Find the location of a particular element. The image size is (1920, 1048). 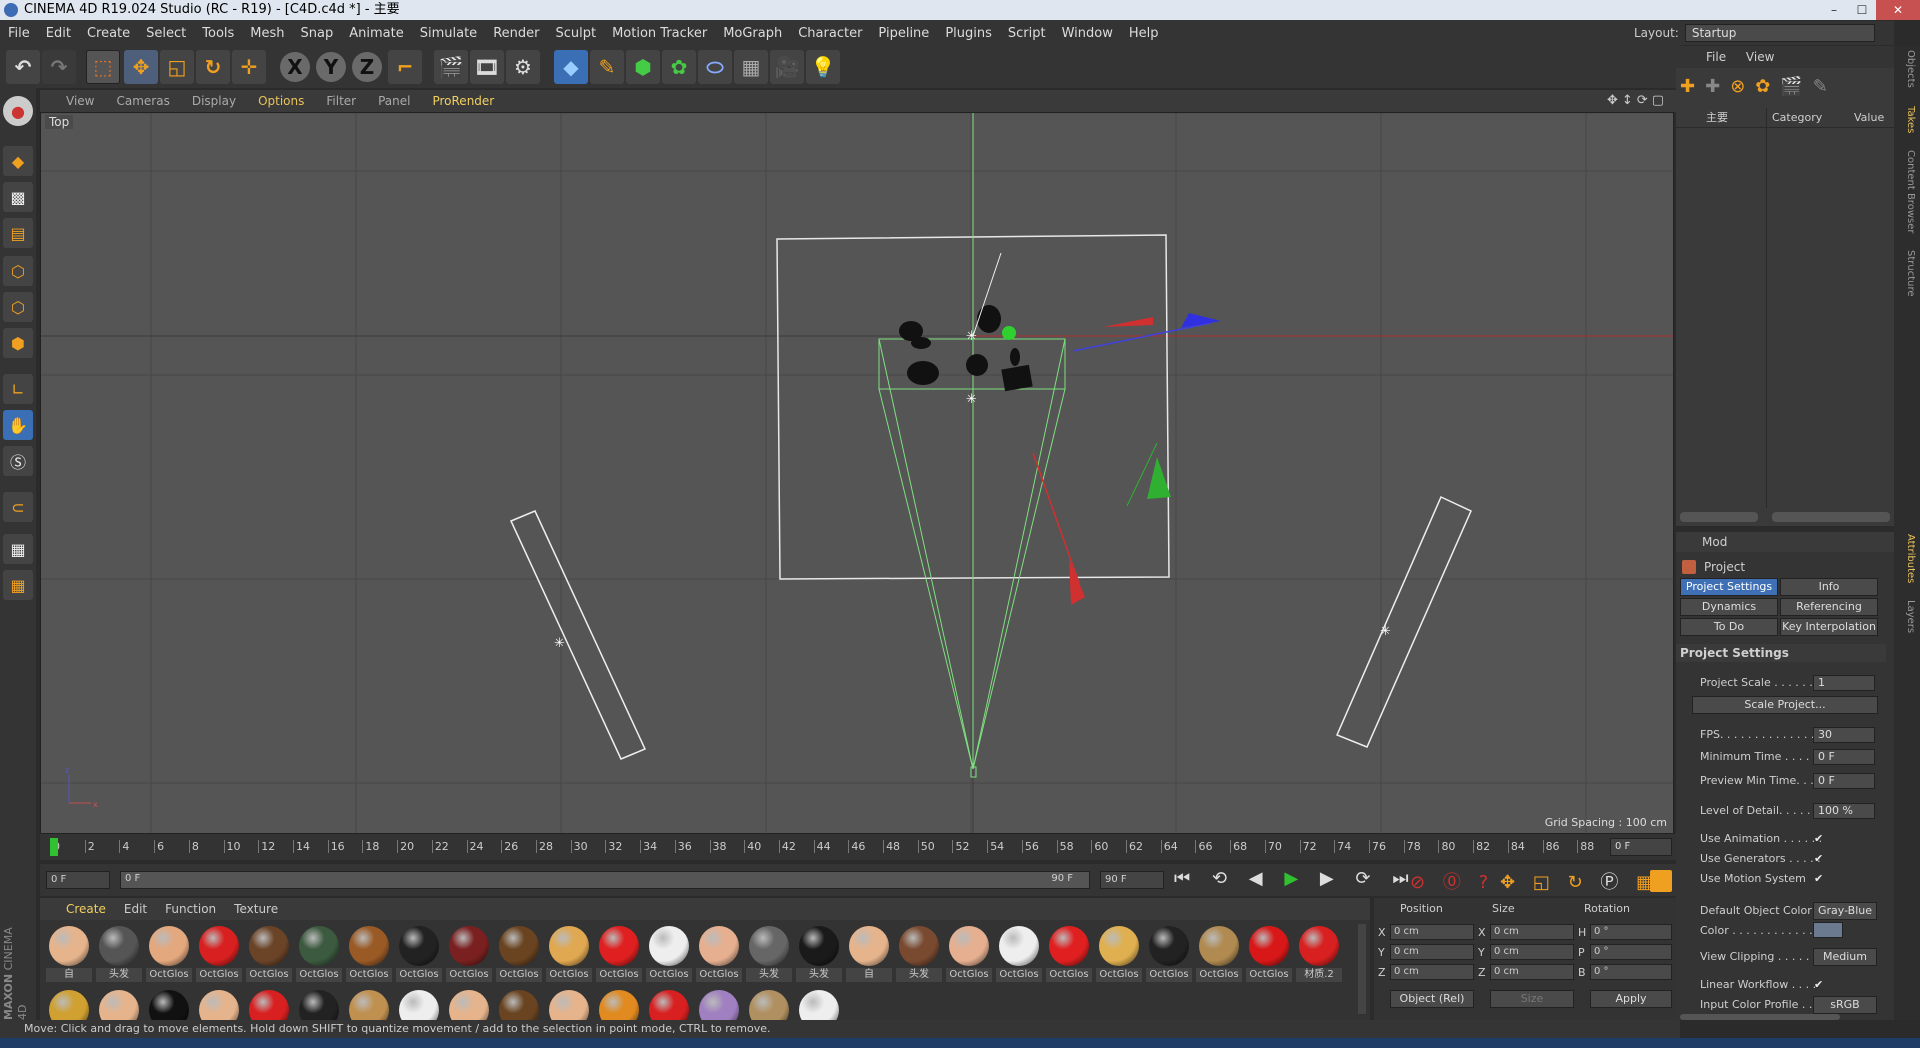

auto-key-icon: ⓪ is located at coordinates (1455, 882).